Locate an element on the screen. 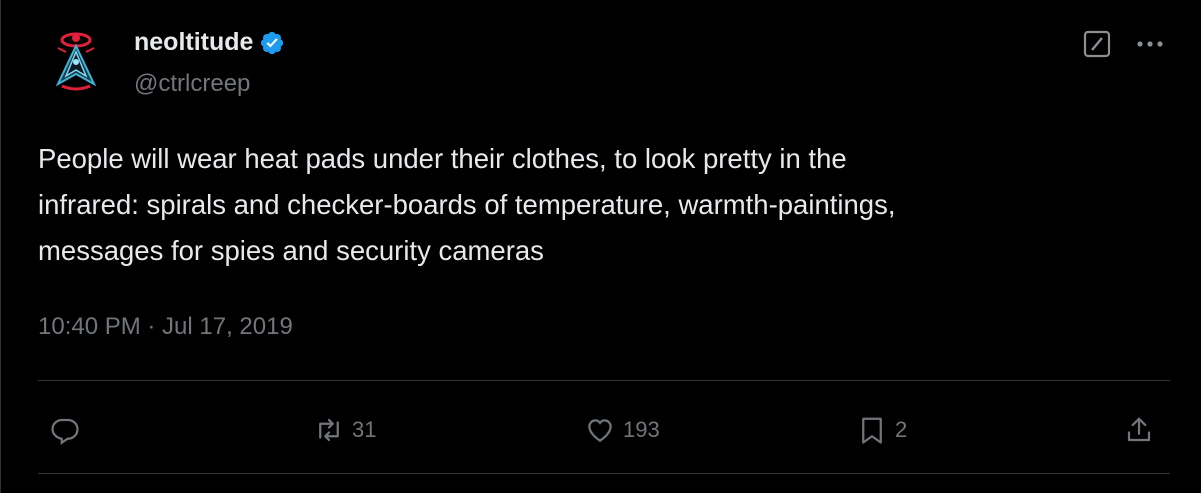 This screenshot has width=1201, height=493. retweet-icon is located at coordinates (329, 430).